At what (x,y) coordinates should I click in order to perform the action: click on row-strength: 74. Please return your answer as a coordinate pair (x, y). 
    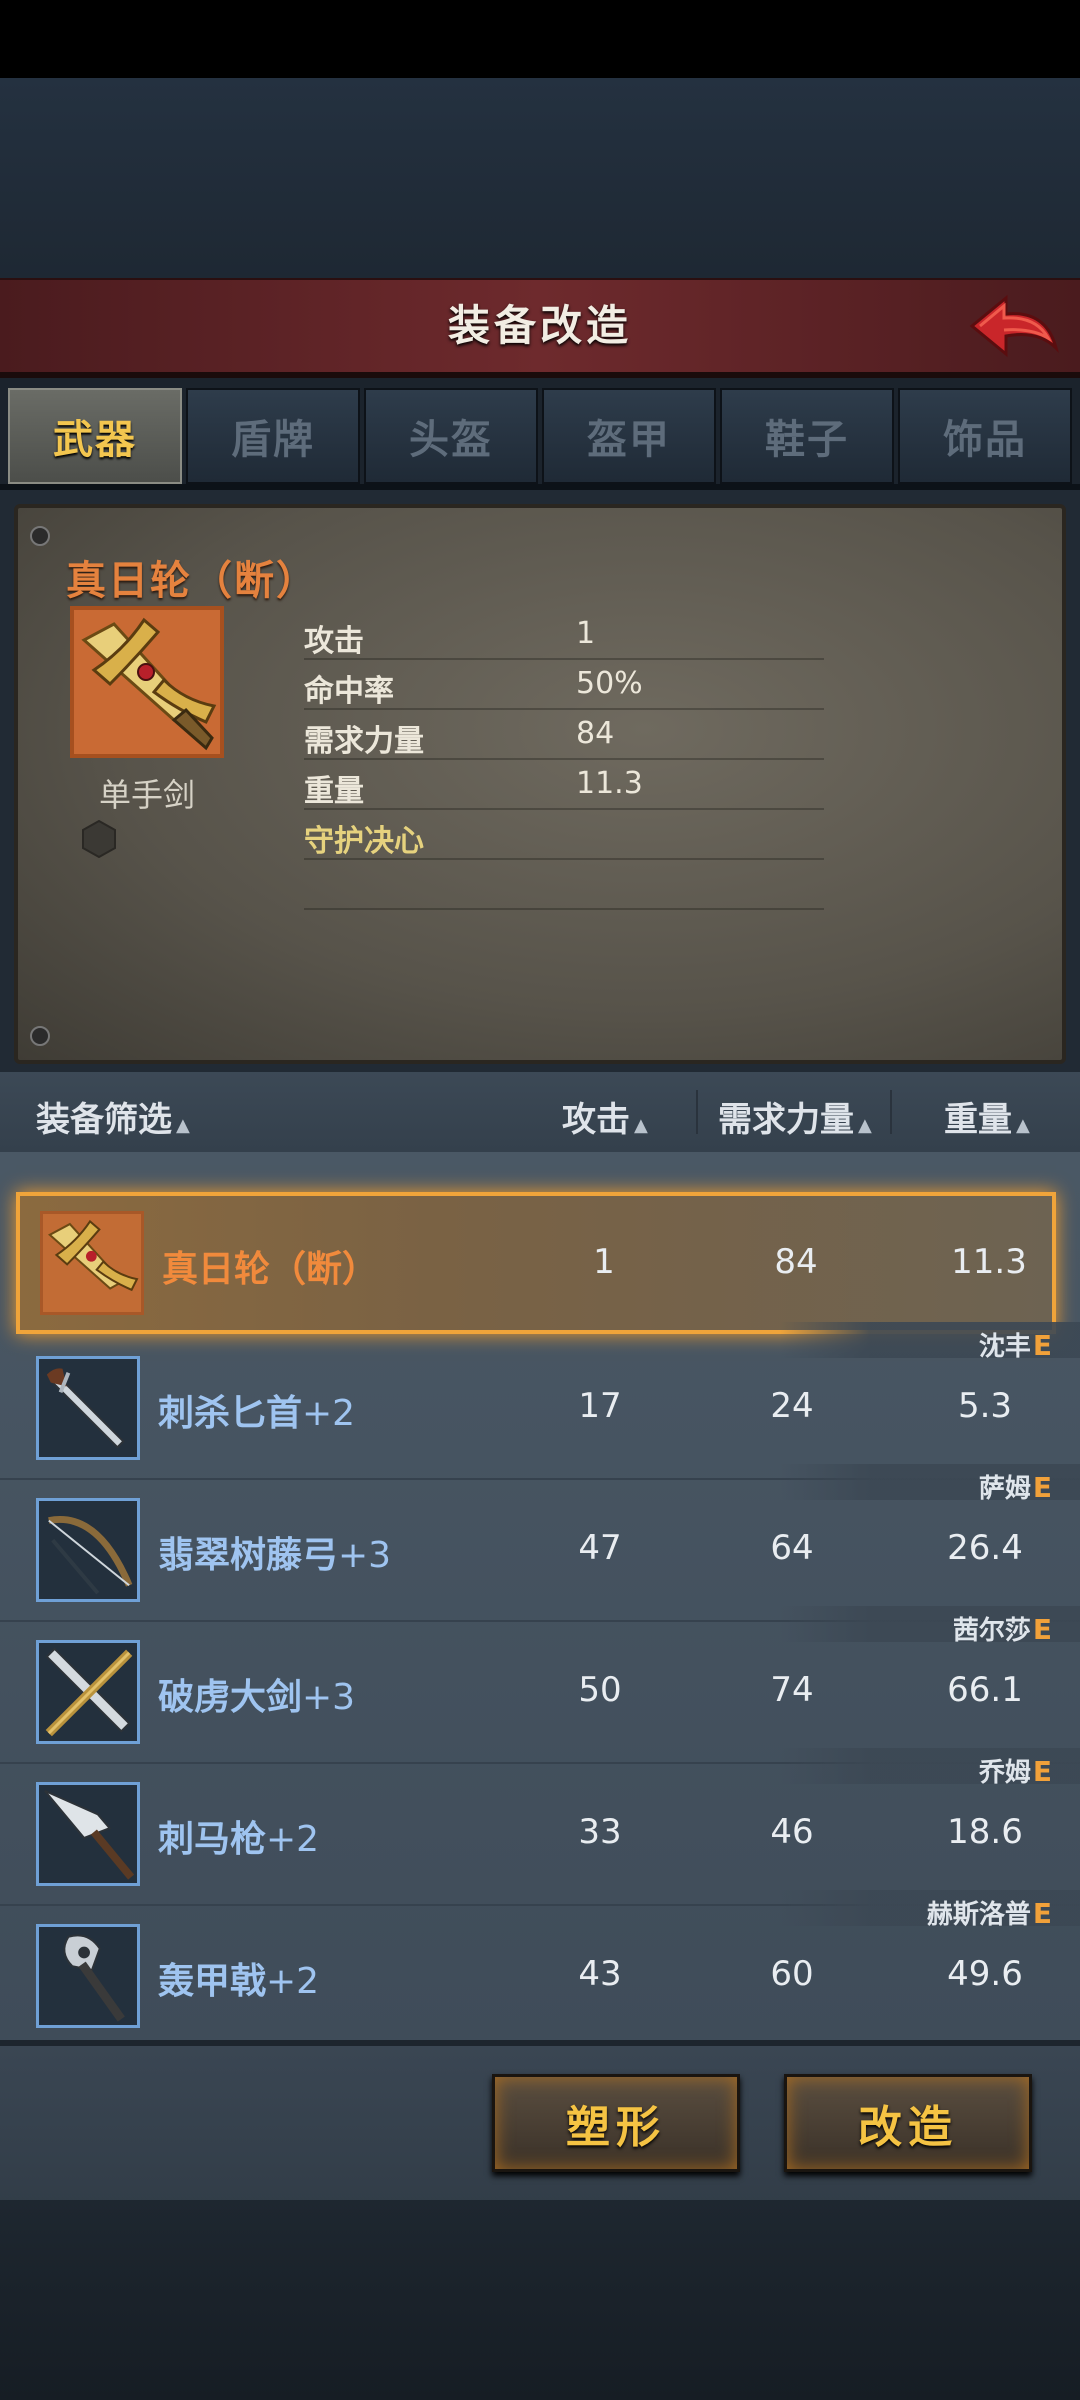
    Looking at the image, I should click on (792, 1690).